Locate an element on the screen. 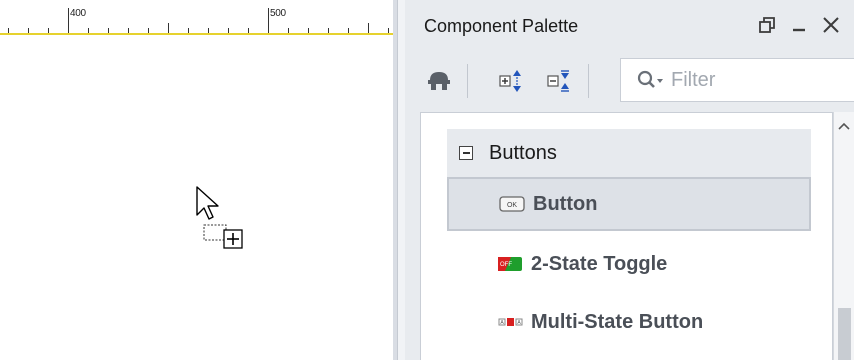 The image size is (854, 360). restore-icon is located at coordinates (767, 25).